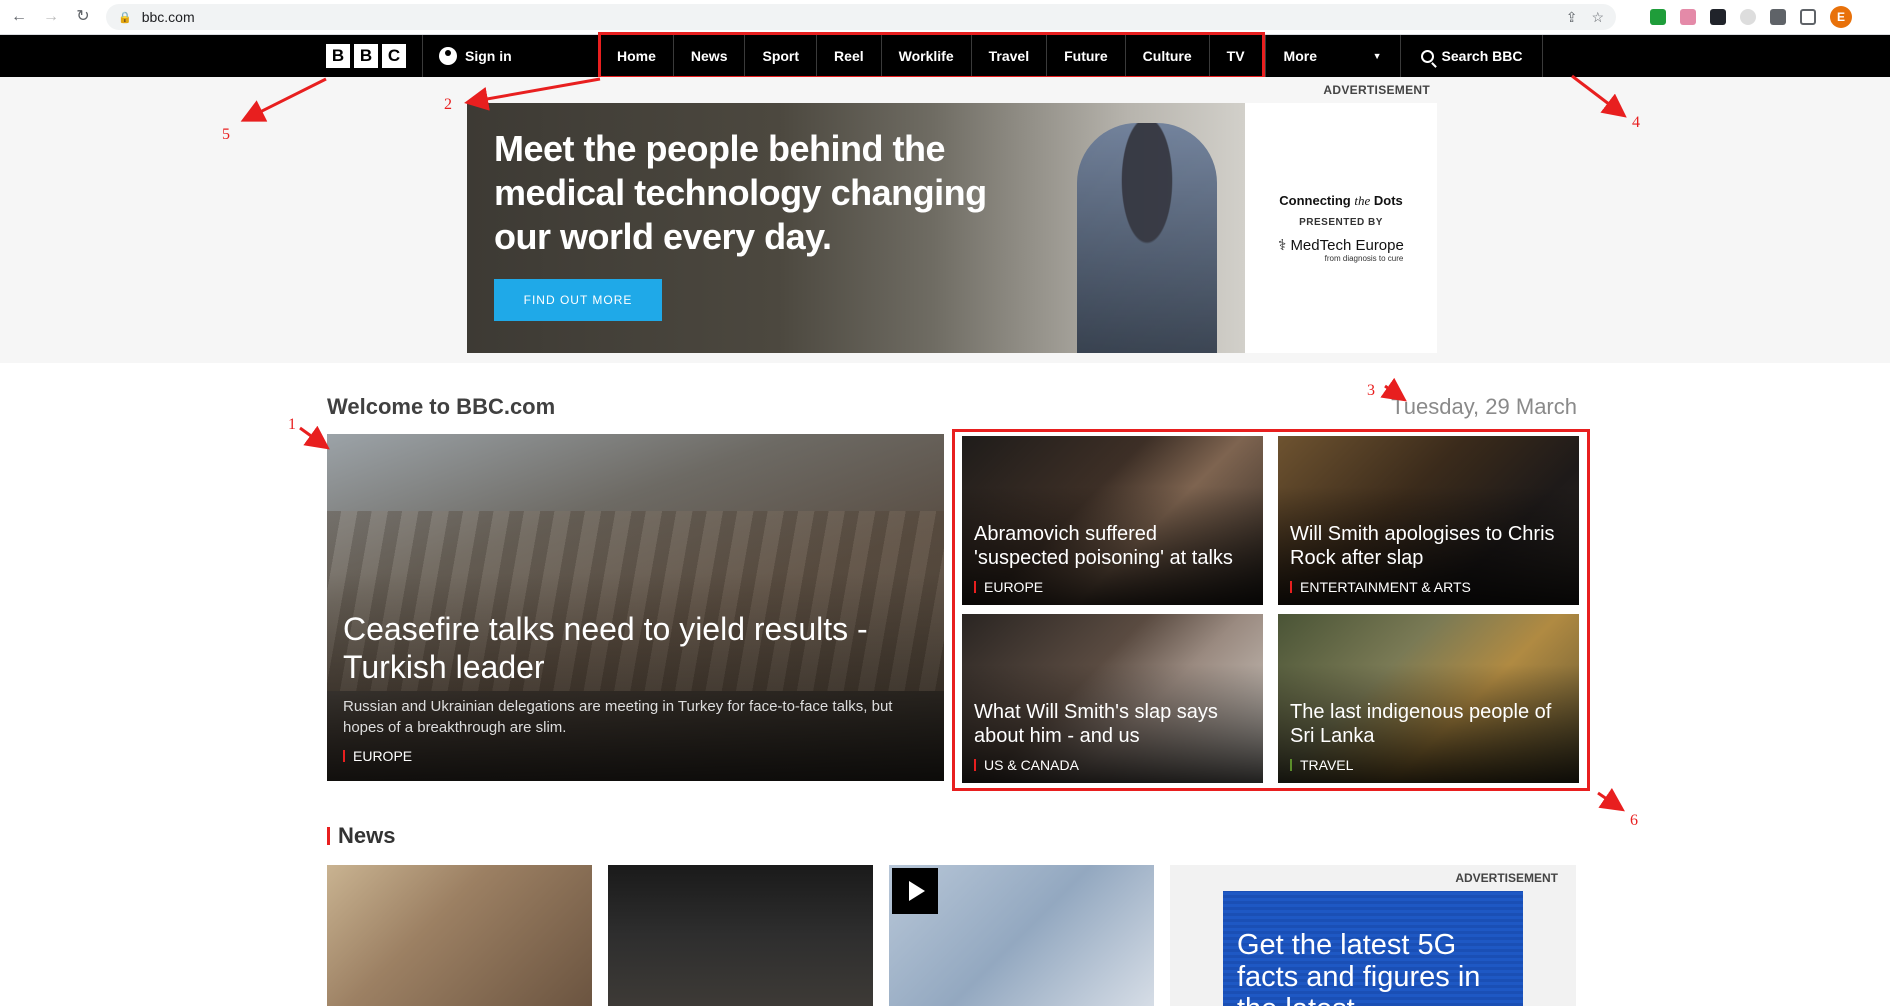 This screenshot has width=1890, height=1006. Describe the element at coordinates (925, 55) in the screenshot. I see `nav-worklife: Worklife` at that location.